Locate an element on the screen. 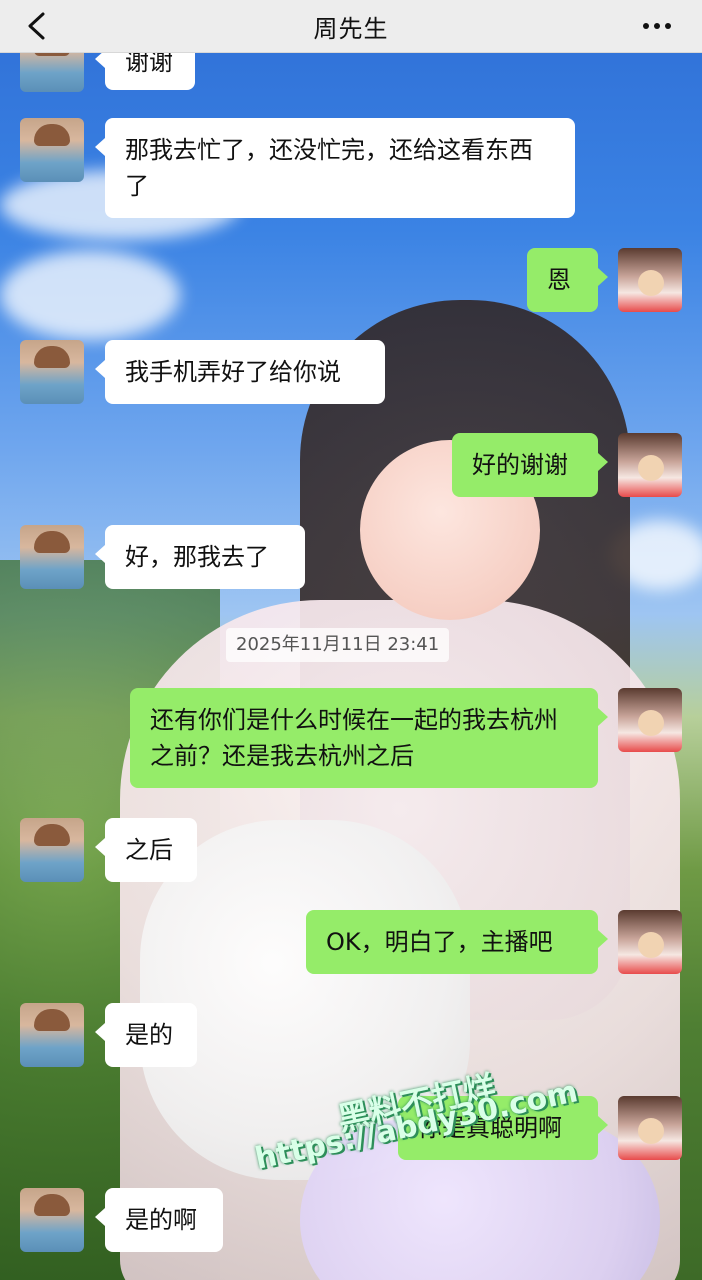  message-text: 是的啊 is located at coordinates (161, 1220).